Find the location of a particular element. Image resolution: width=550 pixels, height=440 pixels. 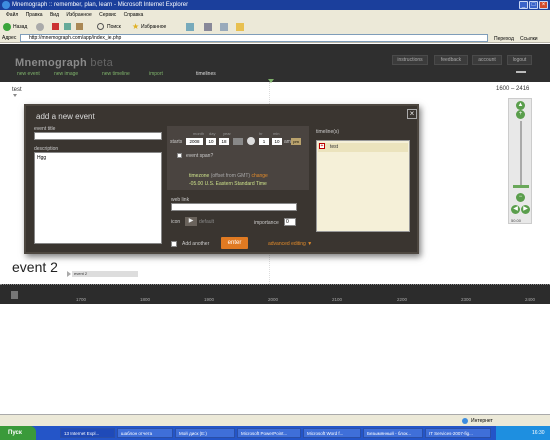

task-report-template: шаблон отчета is located at coordinates (145, 433).